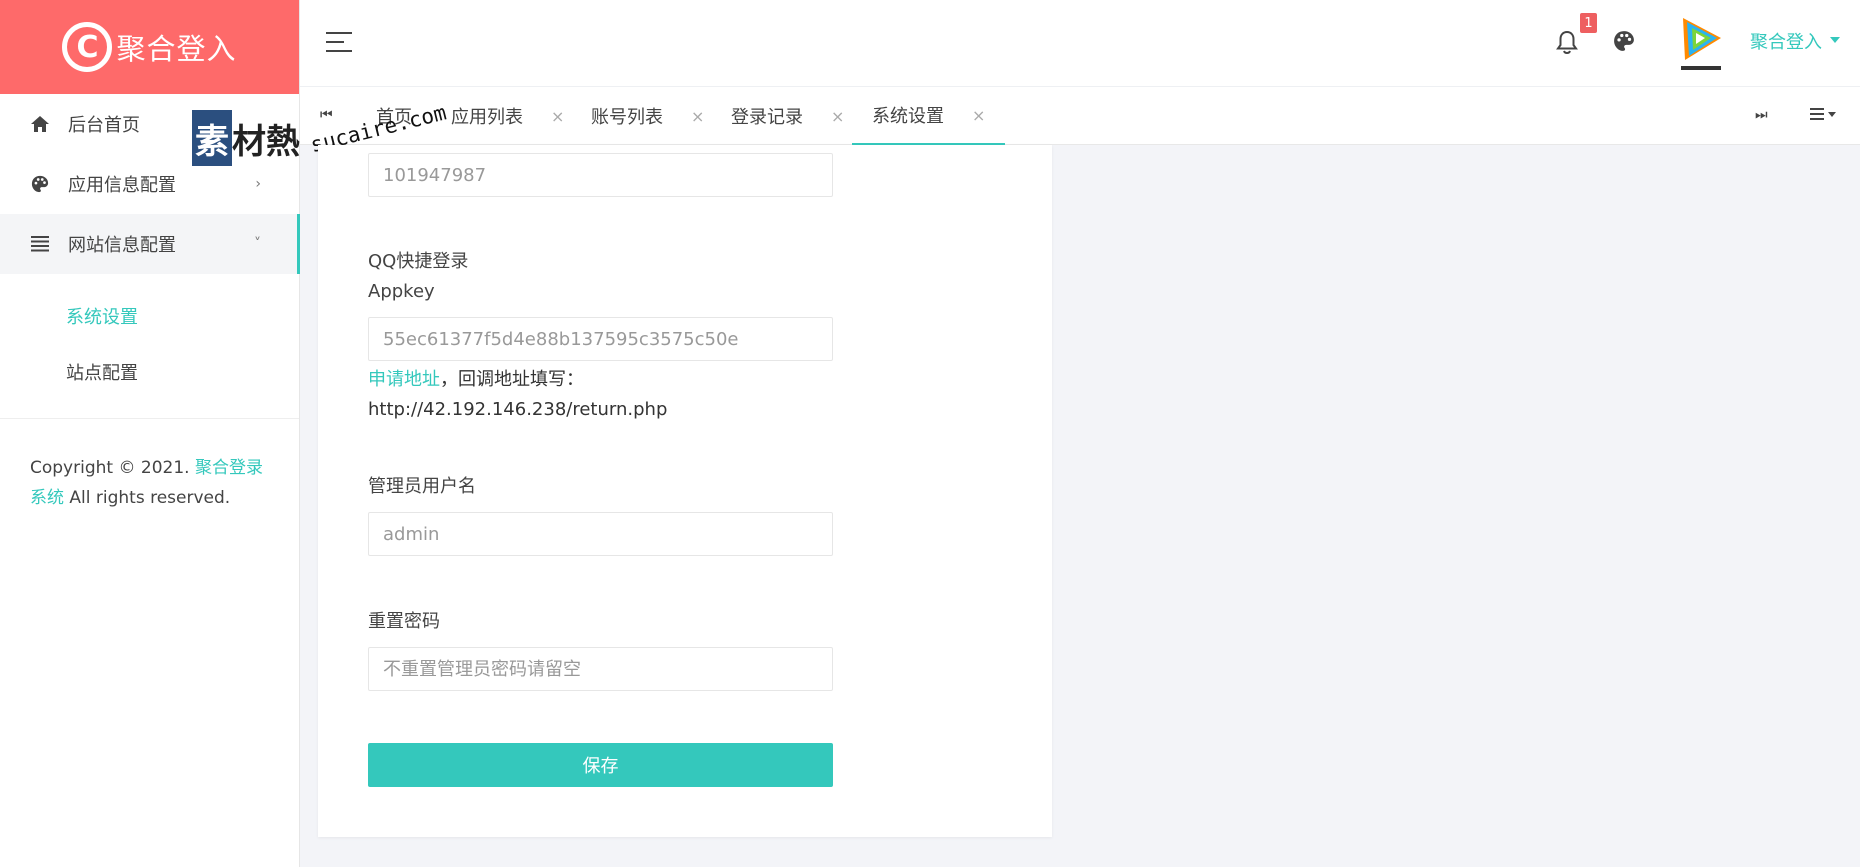 Image resolution: width=1860 pixels, height=867 pixels. Describe the element at coordinates (258, 184) in the screenshot. I see `chevron-right-icon: ›` at that location.